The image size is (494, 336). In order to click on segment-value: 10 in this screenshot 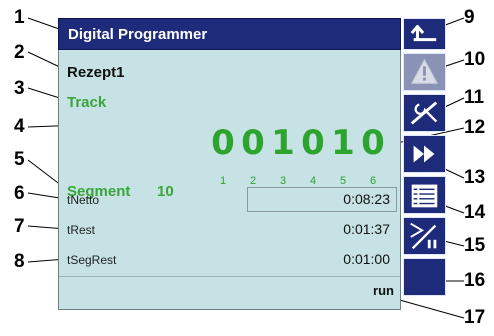, I will do `click(165, 191)`.